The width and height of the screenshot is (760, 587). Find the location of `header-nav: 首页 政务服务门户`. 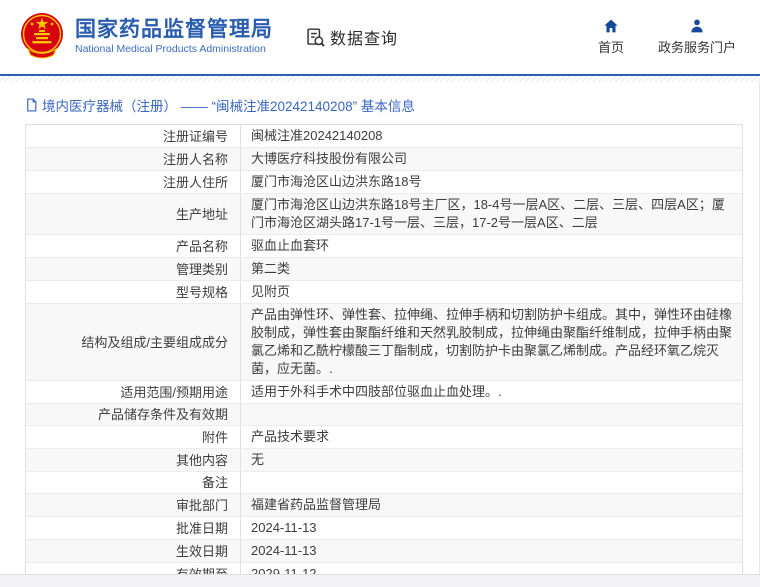

header-nav: 首页 政务服务门户 is located at coordinates (671, 37).